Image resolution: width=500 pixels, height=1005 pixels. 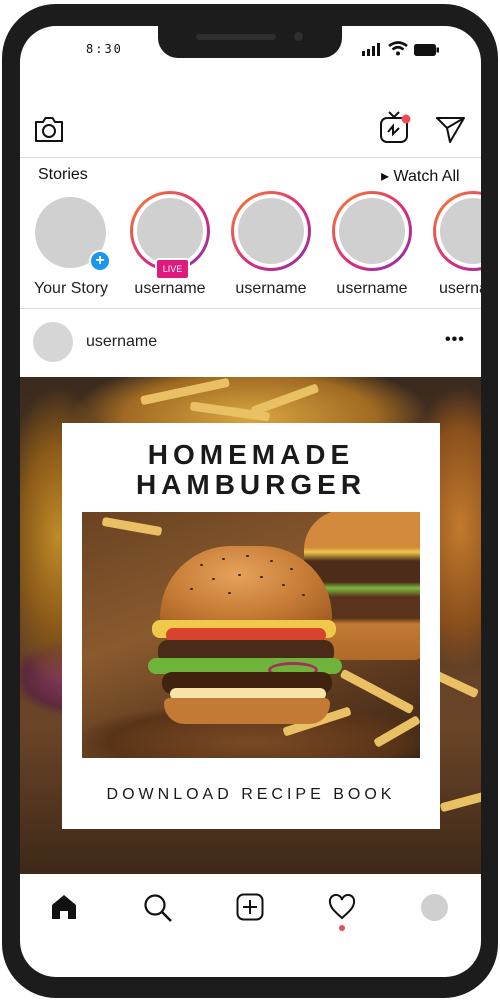 What do you see at coordinates (121, 342) in the screenshot?
I see `post-username: username` at bounding box center [121, 342].